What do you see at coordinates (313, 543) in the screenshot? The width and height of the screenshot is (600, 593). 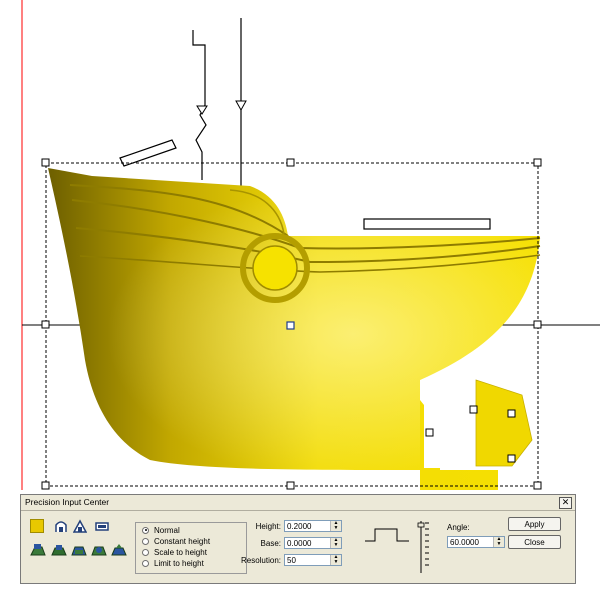 I see `base-spinner: 0.0000 ▲ ▼` at bounding box center [313, 543].